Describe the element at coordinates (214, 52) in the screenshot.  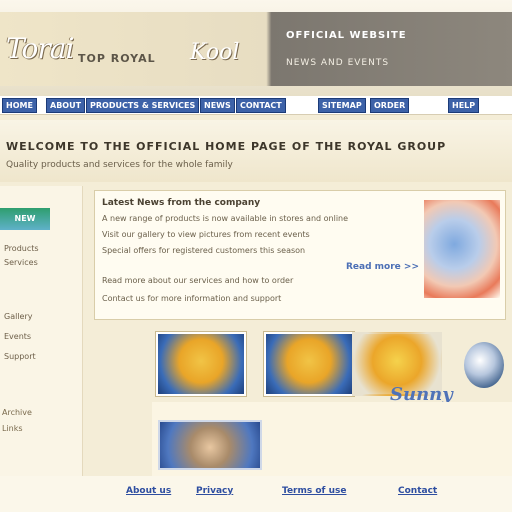
I see `secondary-logo: Kool` at that location.